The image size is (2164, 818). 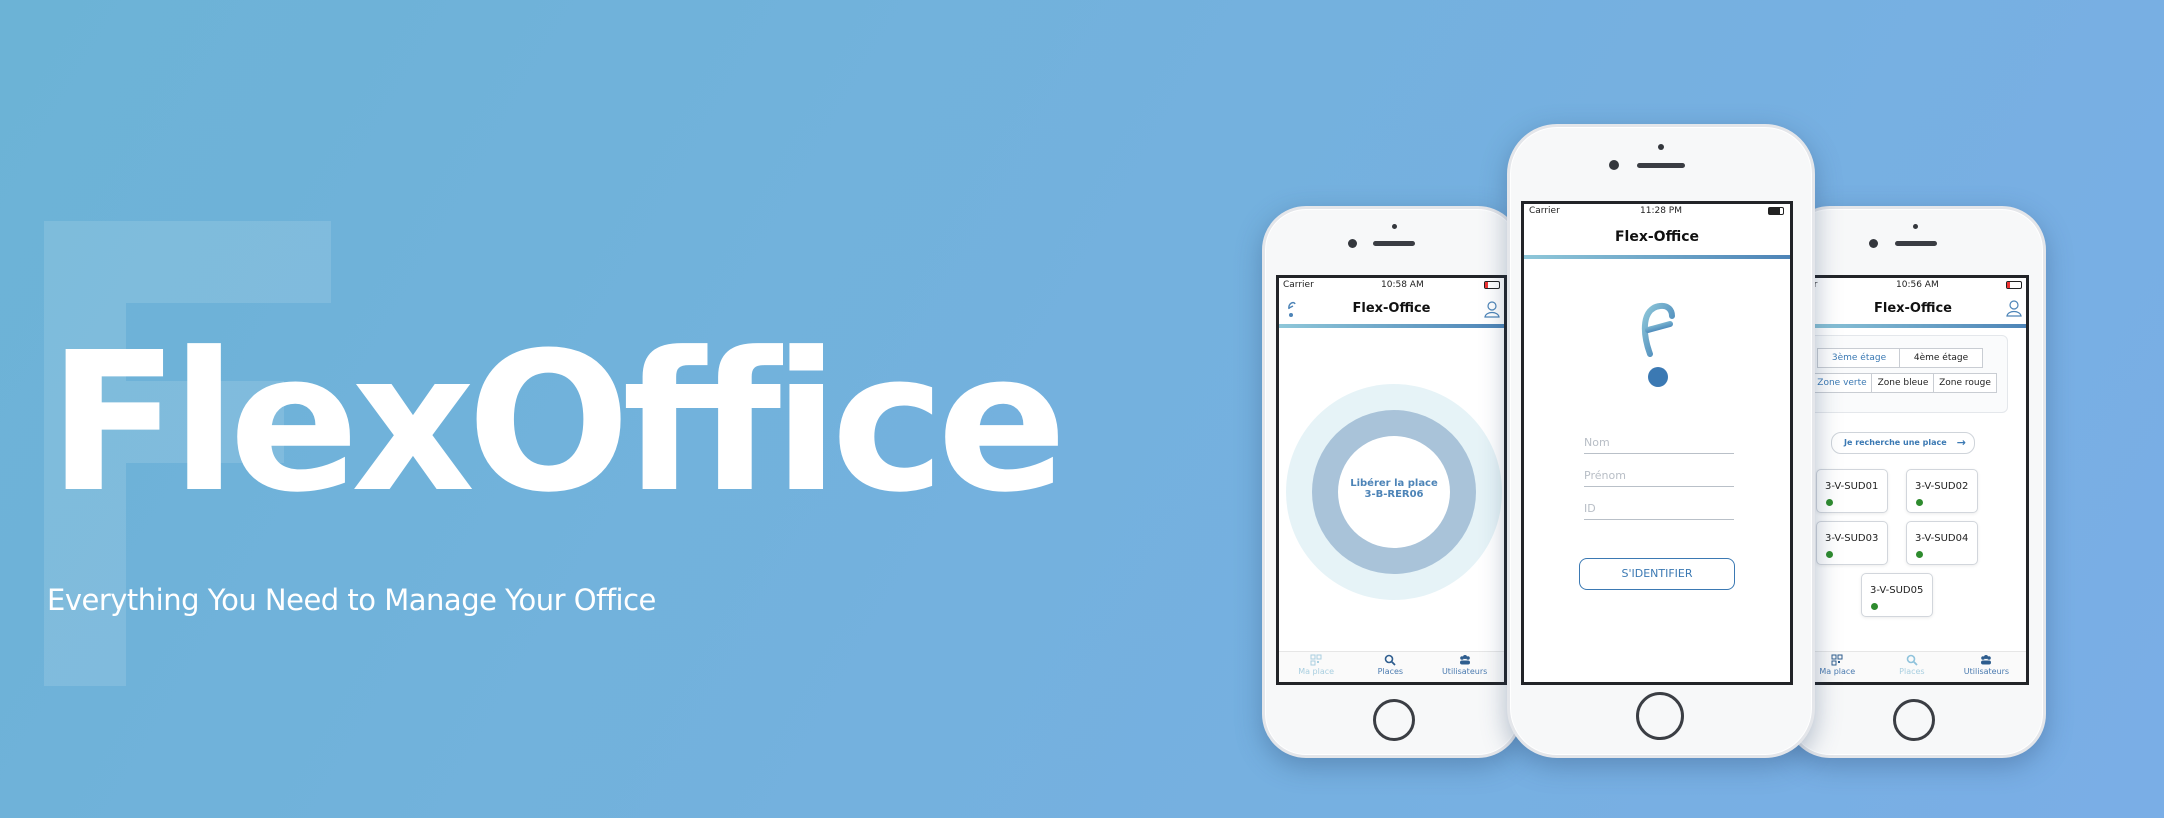 I want to click on zone-option-verte: Zone verte, so click(x=1842, y=383).